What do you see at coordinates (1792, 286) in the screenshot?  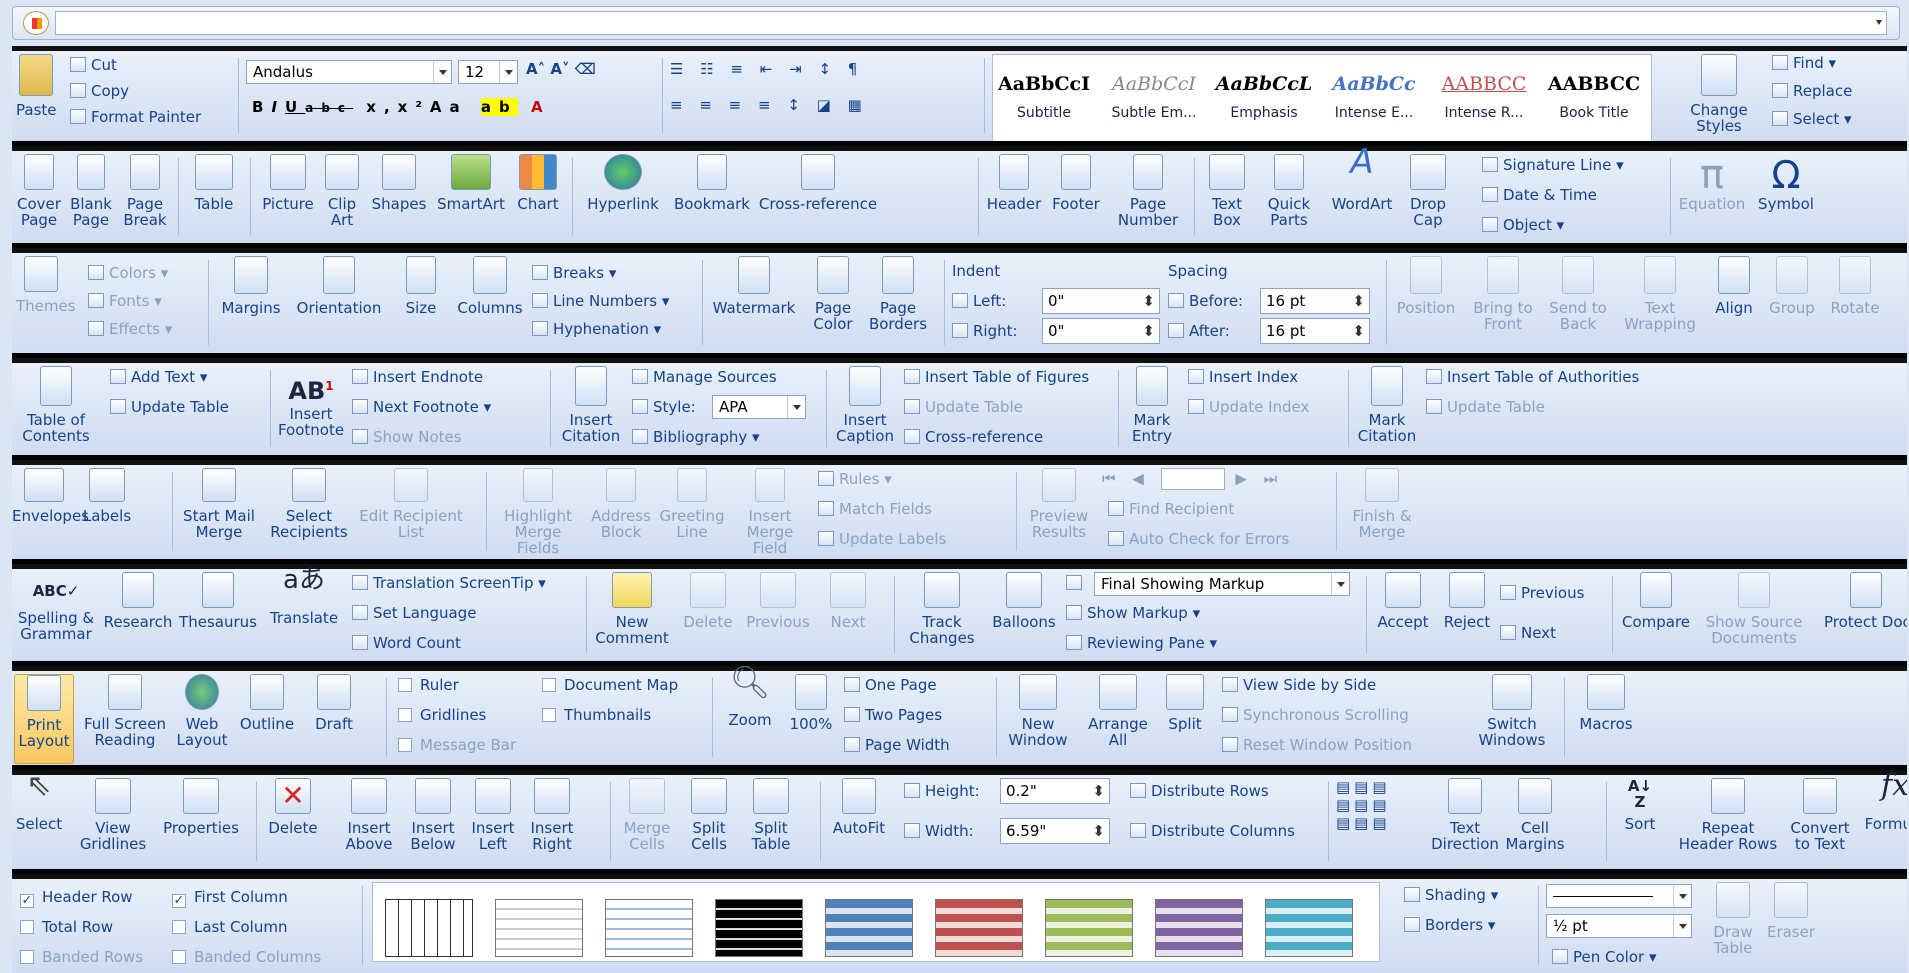 I see `group-button: Group` at bounding box center [1792, 286].